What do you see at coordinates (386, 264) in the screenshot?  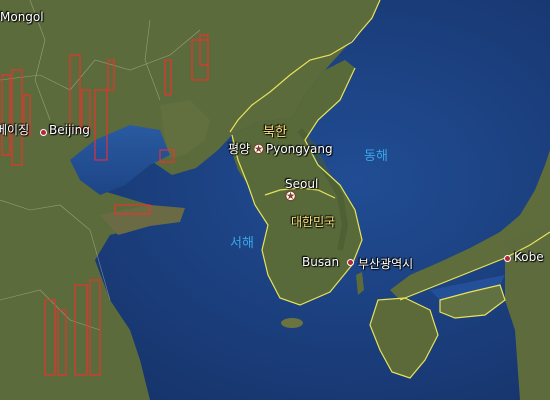 I see `label-busan-ko: 부산광역시` at bounding box center [386, 264].